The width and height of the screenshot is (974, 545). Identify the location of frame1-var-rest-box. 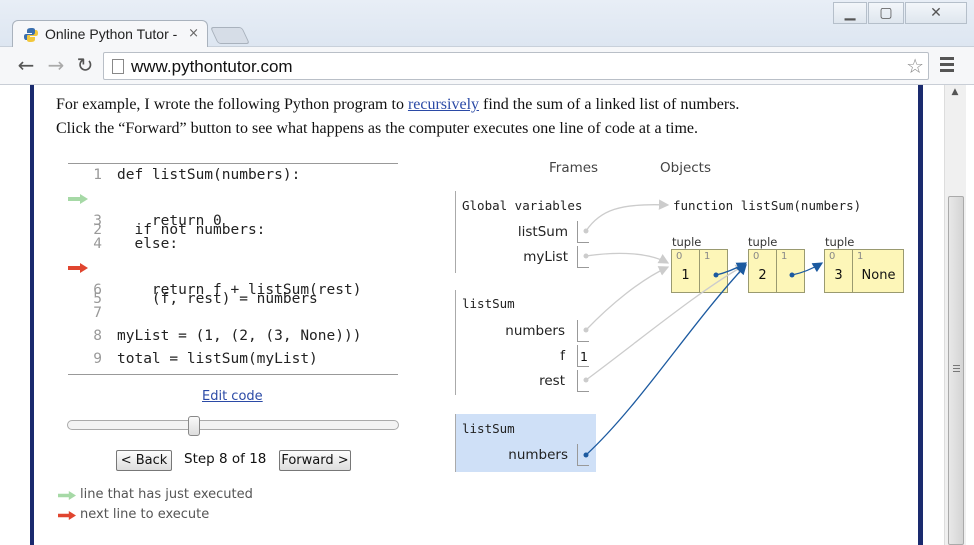
(583, 381).